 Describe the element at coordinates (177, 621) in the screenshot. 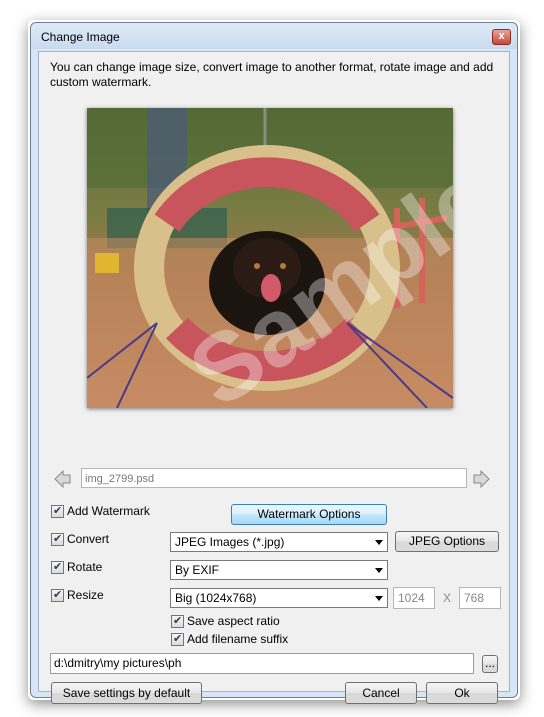

I see `save-aspect-ratio-checkbox` at that location.